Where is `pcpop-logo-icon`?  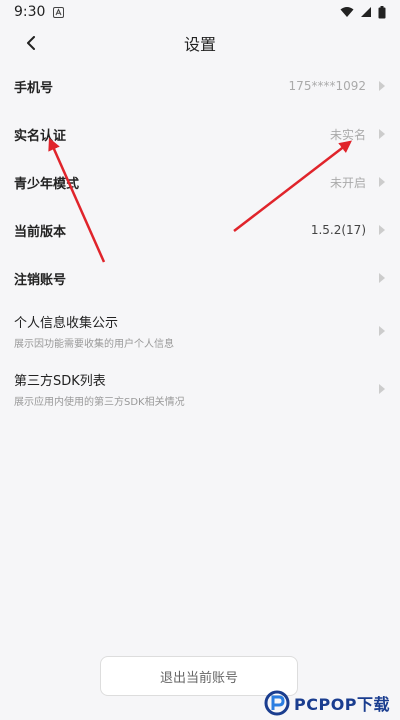
pcpop-logo-icon is located at coordinates (277, 703).